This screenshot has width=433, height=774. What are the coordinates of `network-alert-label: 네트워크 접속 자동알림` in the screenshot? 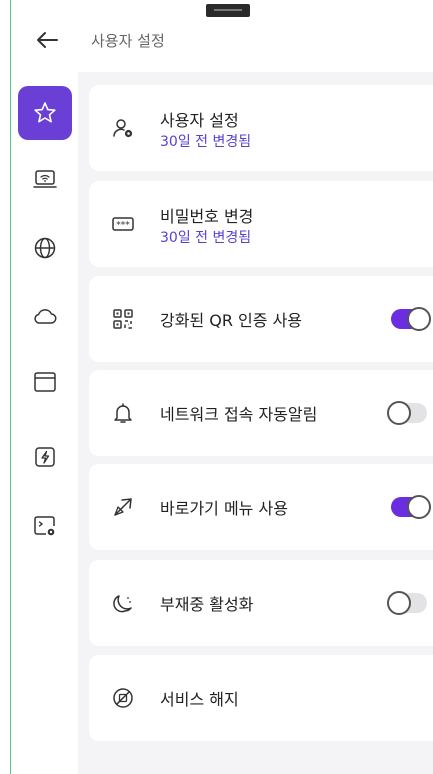 It's located at (239, 414).